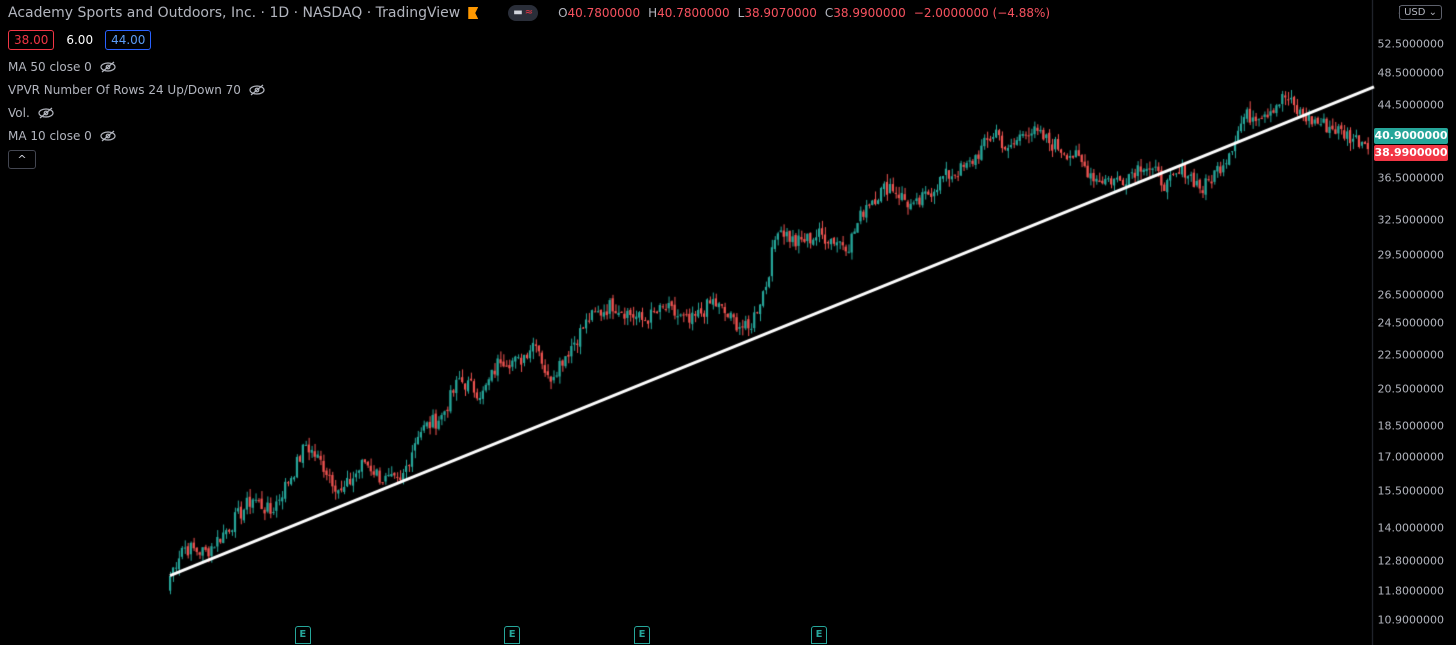  What do you see at coordinates (22, 159) in the screenshot?
I see `chevron-up-icon: ^` at bounding box center [22, 159].